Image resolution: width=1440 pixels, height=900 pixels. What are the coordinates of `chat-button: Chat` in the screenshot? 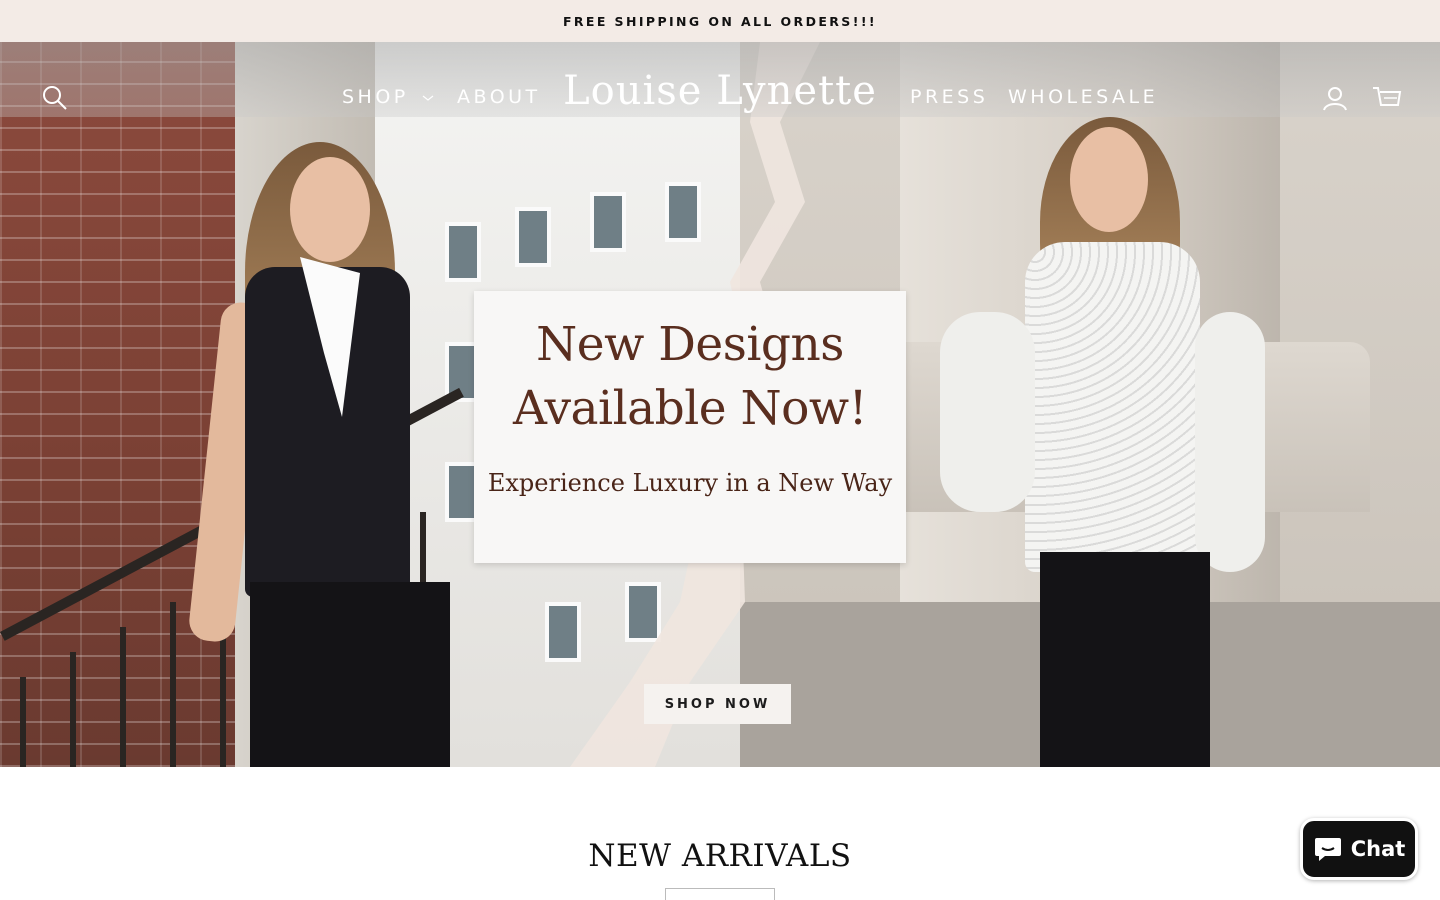 It's located at (1359, 849).